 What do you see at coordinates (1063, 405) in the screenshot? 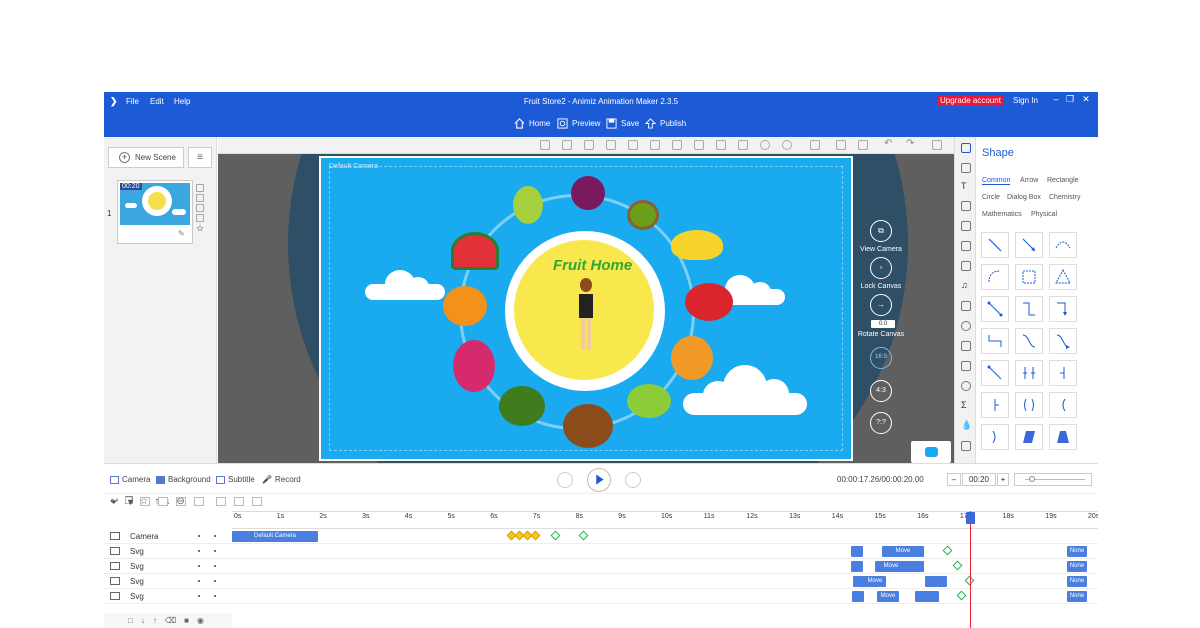
I see `left-brace-shape` at bounding box center [1063, 405].